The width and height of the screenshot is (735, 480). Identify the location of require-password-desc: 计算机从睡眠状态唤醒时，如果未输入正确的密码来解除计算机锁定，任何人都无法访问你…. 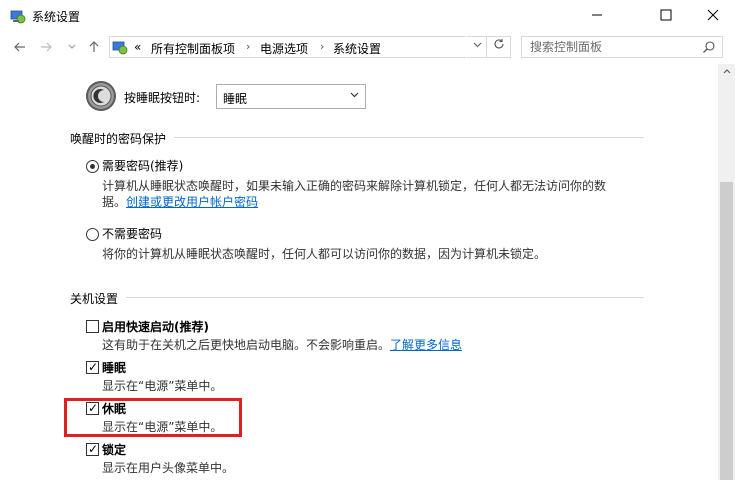
(354, 186).